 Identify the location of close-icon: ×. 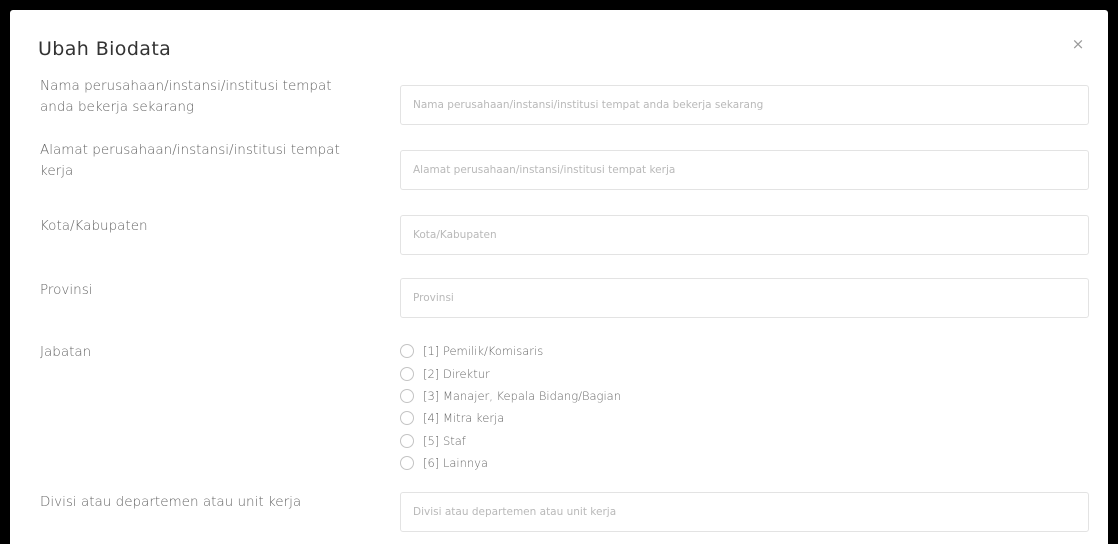
(1078, 44).